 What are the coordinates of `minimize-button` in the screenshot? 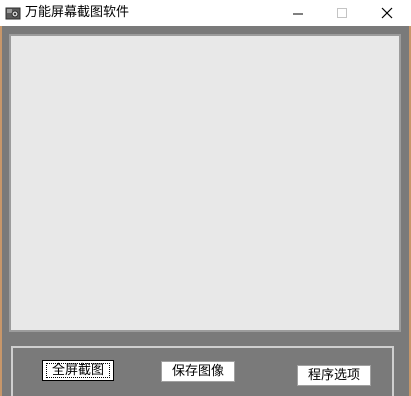 It's located at (298, 13).